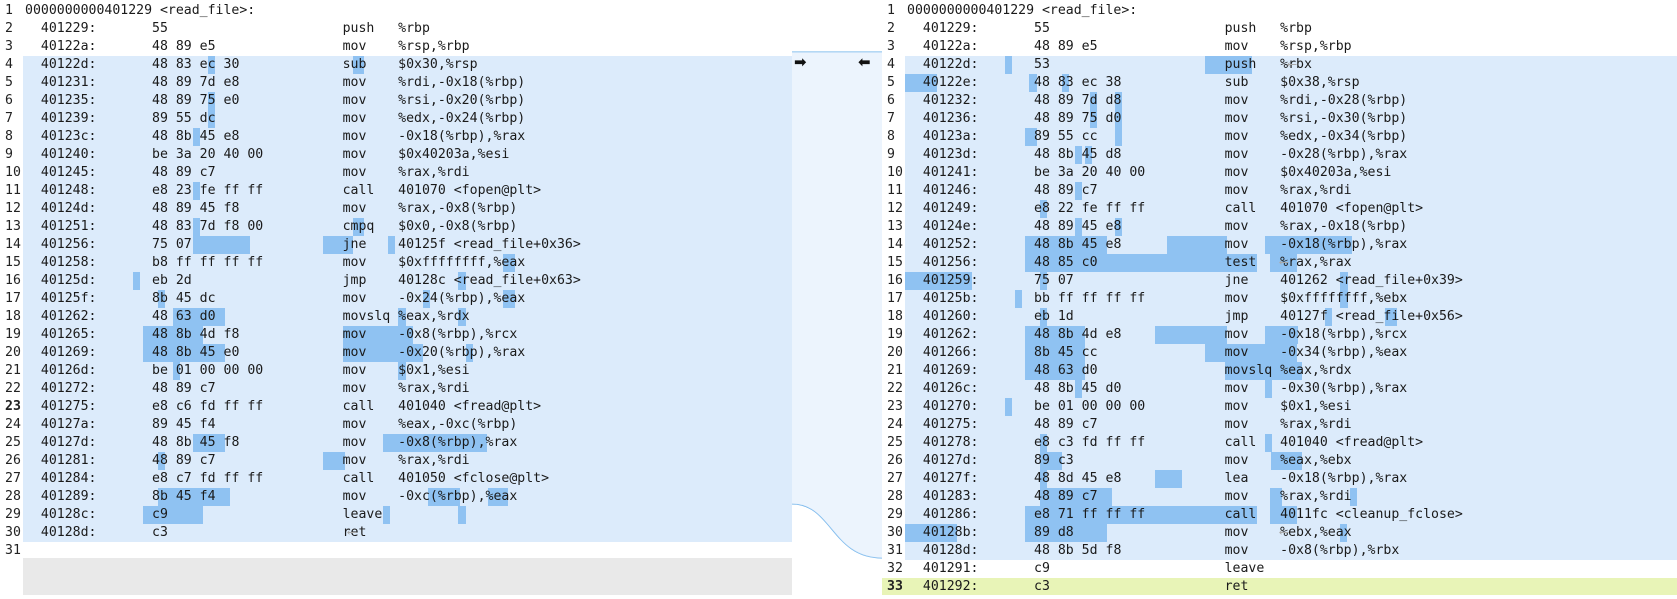 This screenshot has height=599, width=1677. Describe the element at coordinates (893, 101) in the screenshot. I see `line-number: 6` at that location.